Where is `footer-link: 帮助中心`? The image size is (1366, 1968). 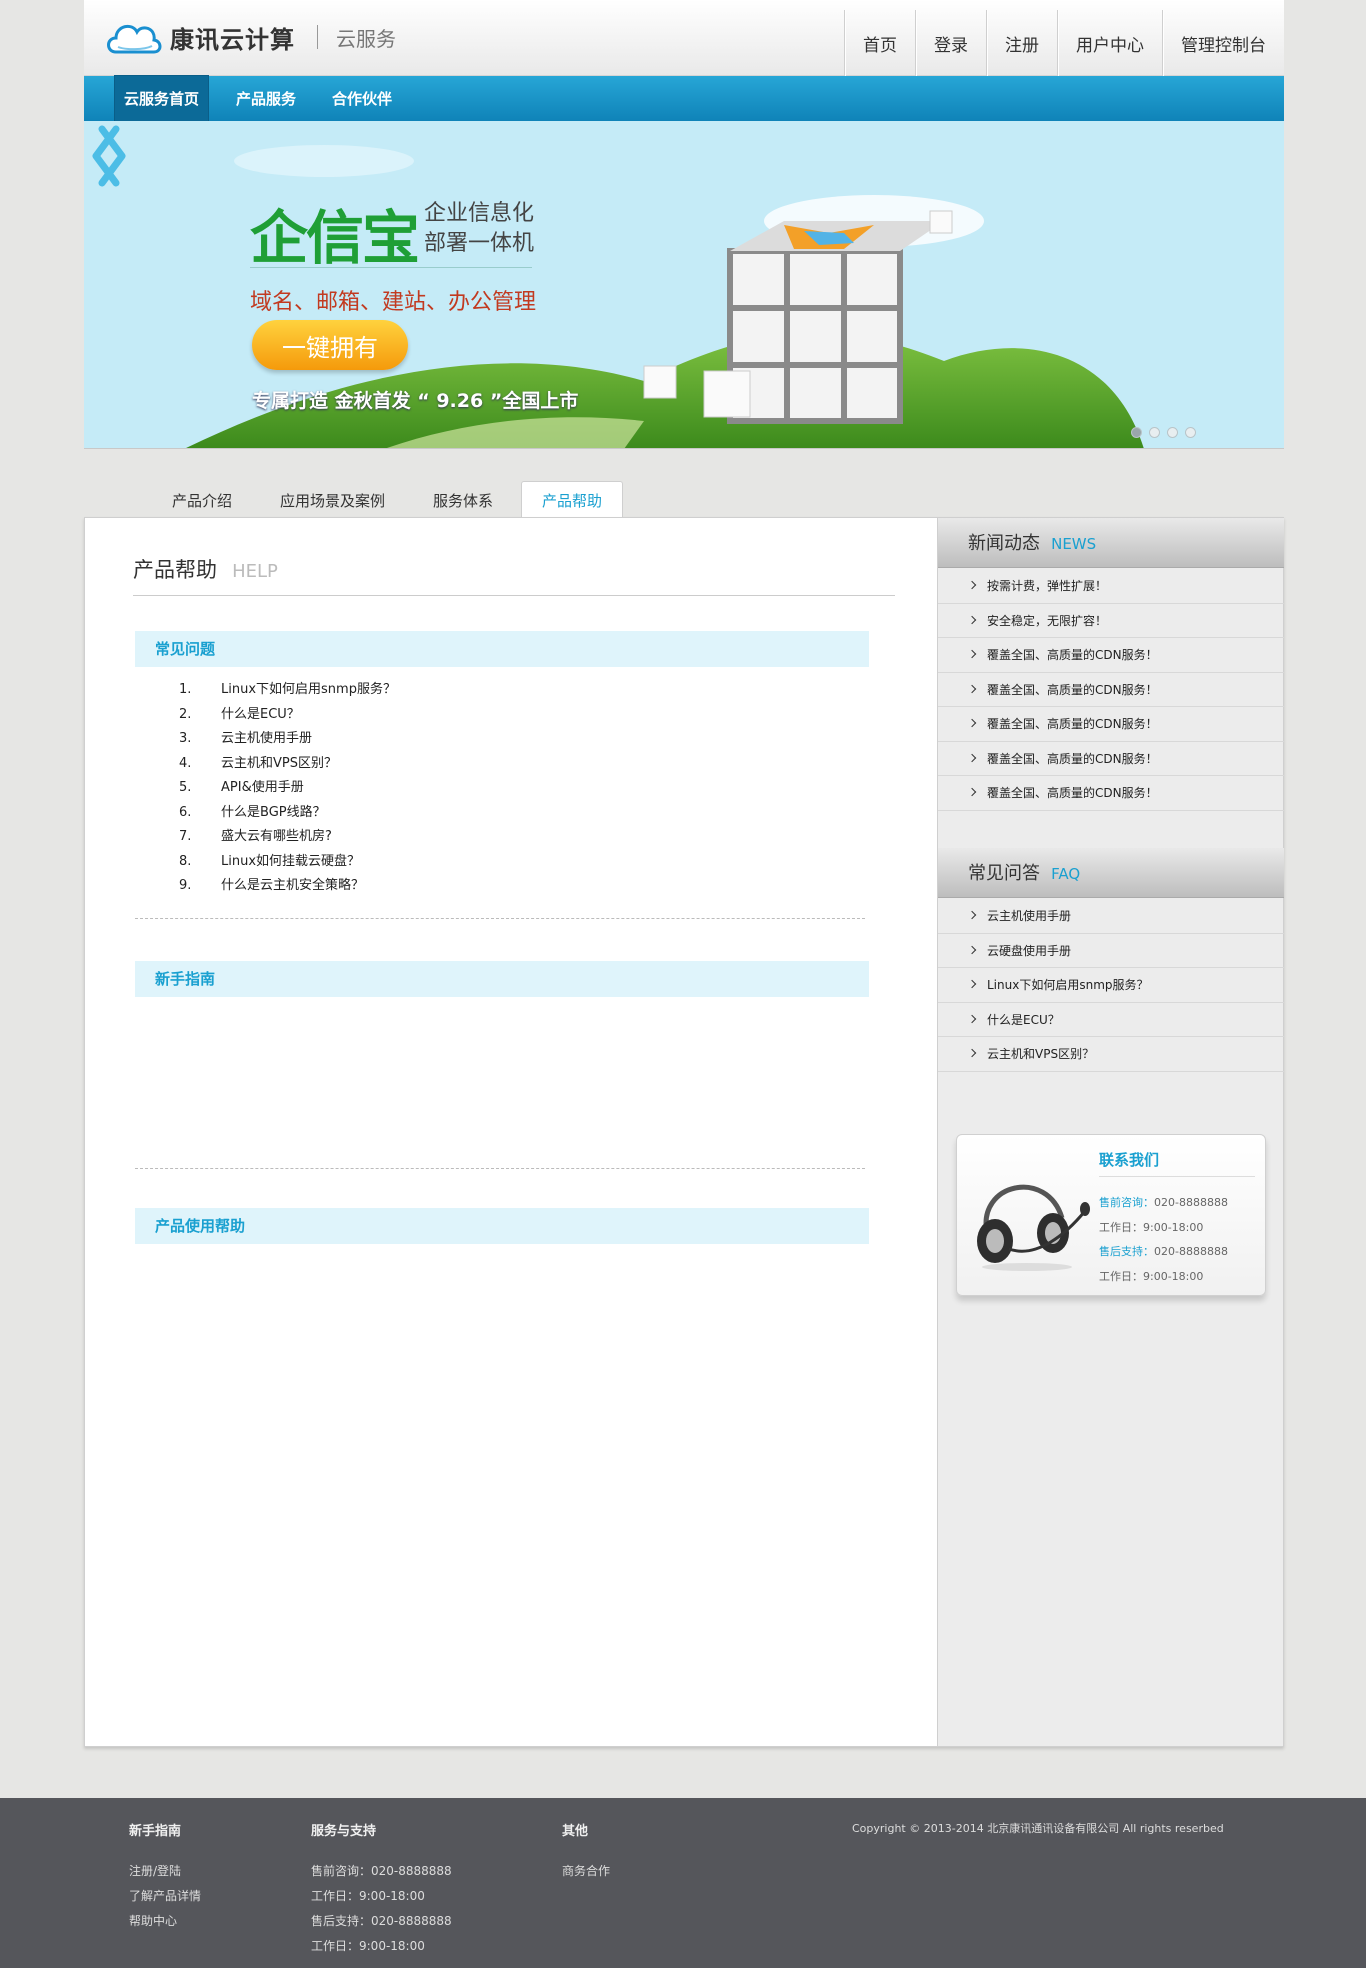 footer-link: 帮助中心 is located at coordinates (165, 1921).